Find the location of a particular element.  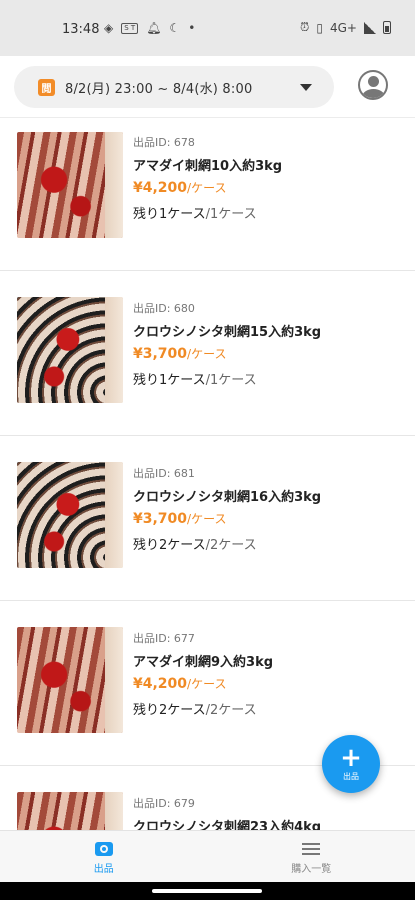

status-icons-right: ⏰︎ ▯ 4G+ is located at coordinates (345, 27).